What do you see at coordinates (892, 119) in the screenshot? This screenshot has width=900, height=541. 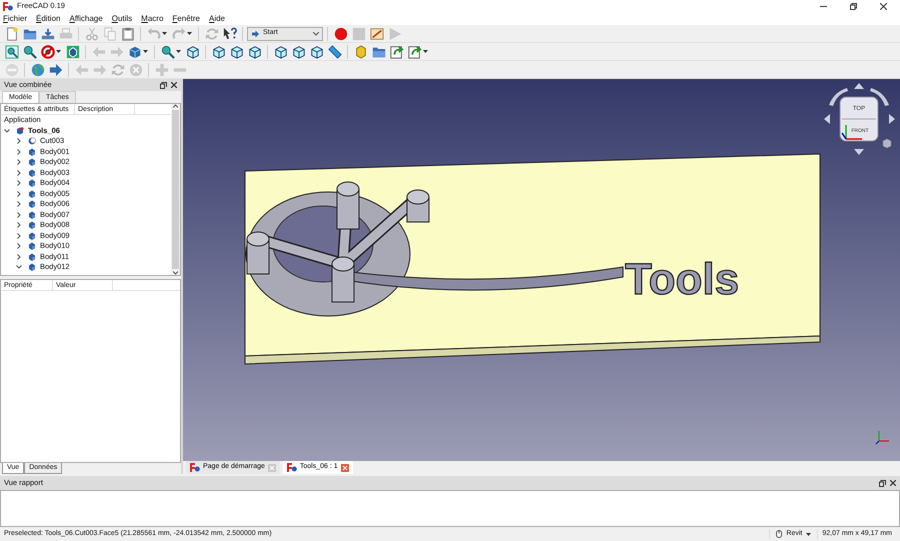 I see `rotate-right-icon` at bounding box center [892, 119].